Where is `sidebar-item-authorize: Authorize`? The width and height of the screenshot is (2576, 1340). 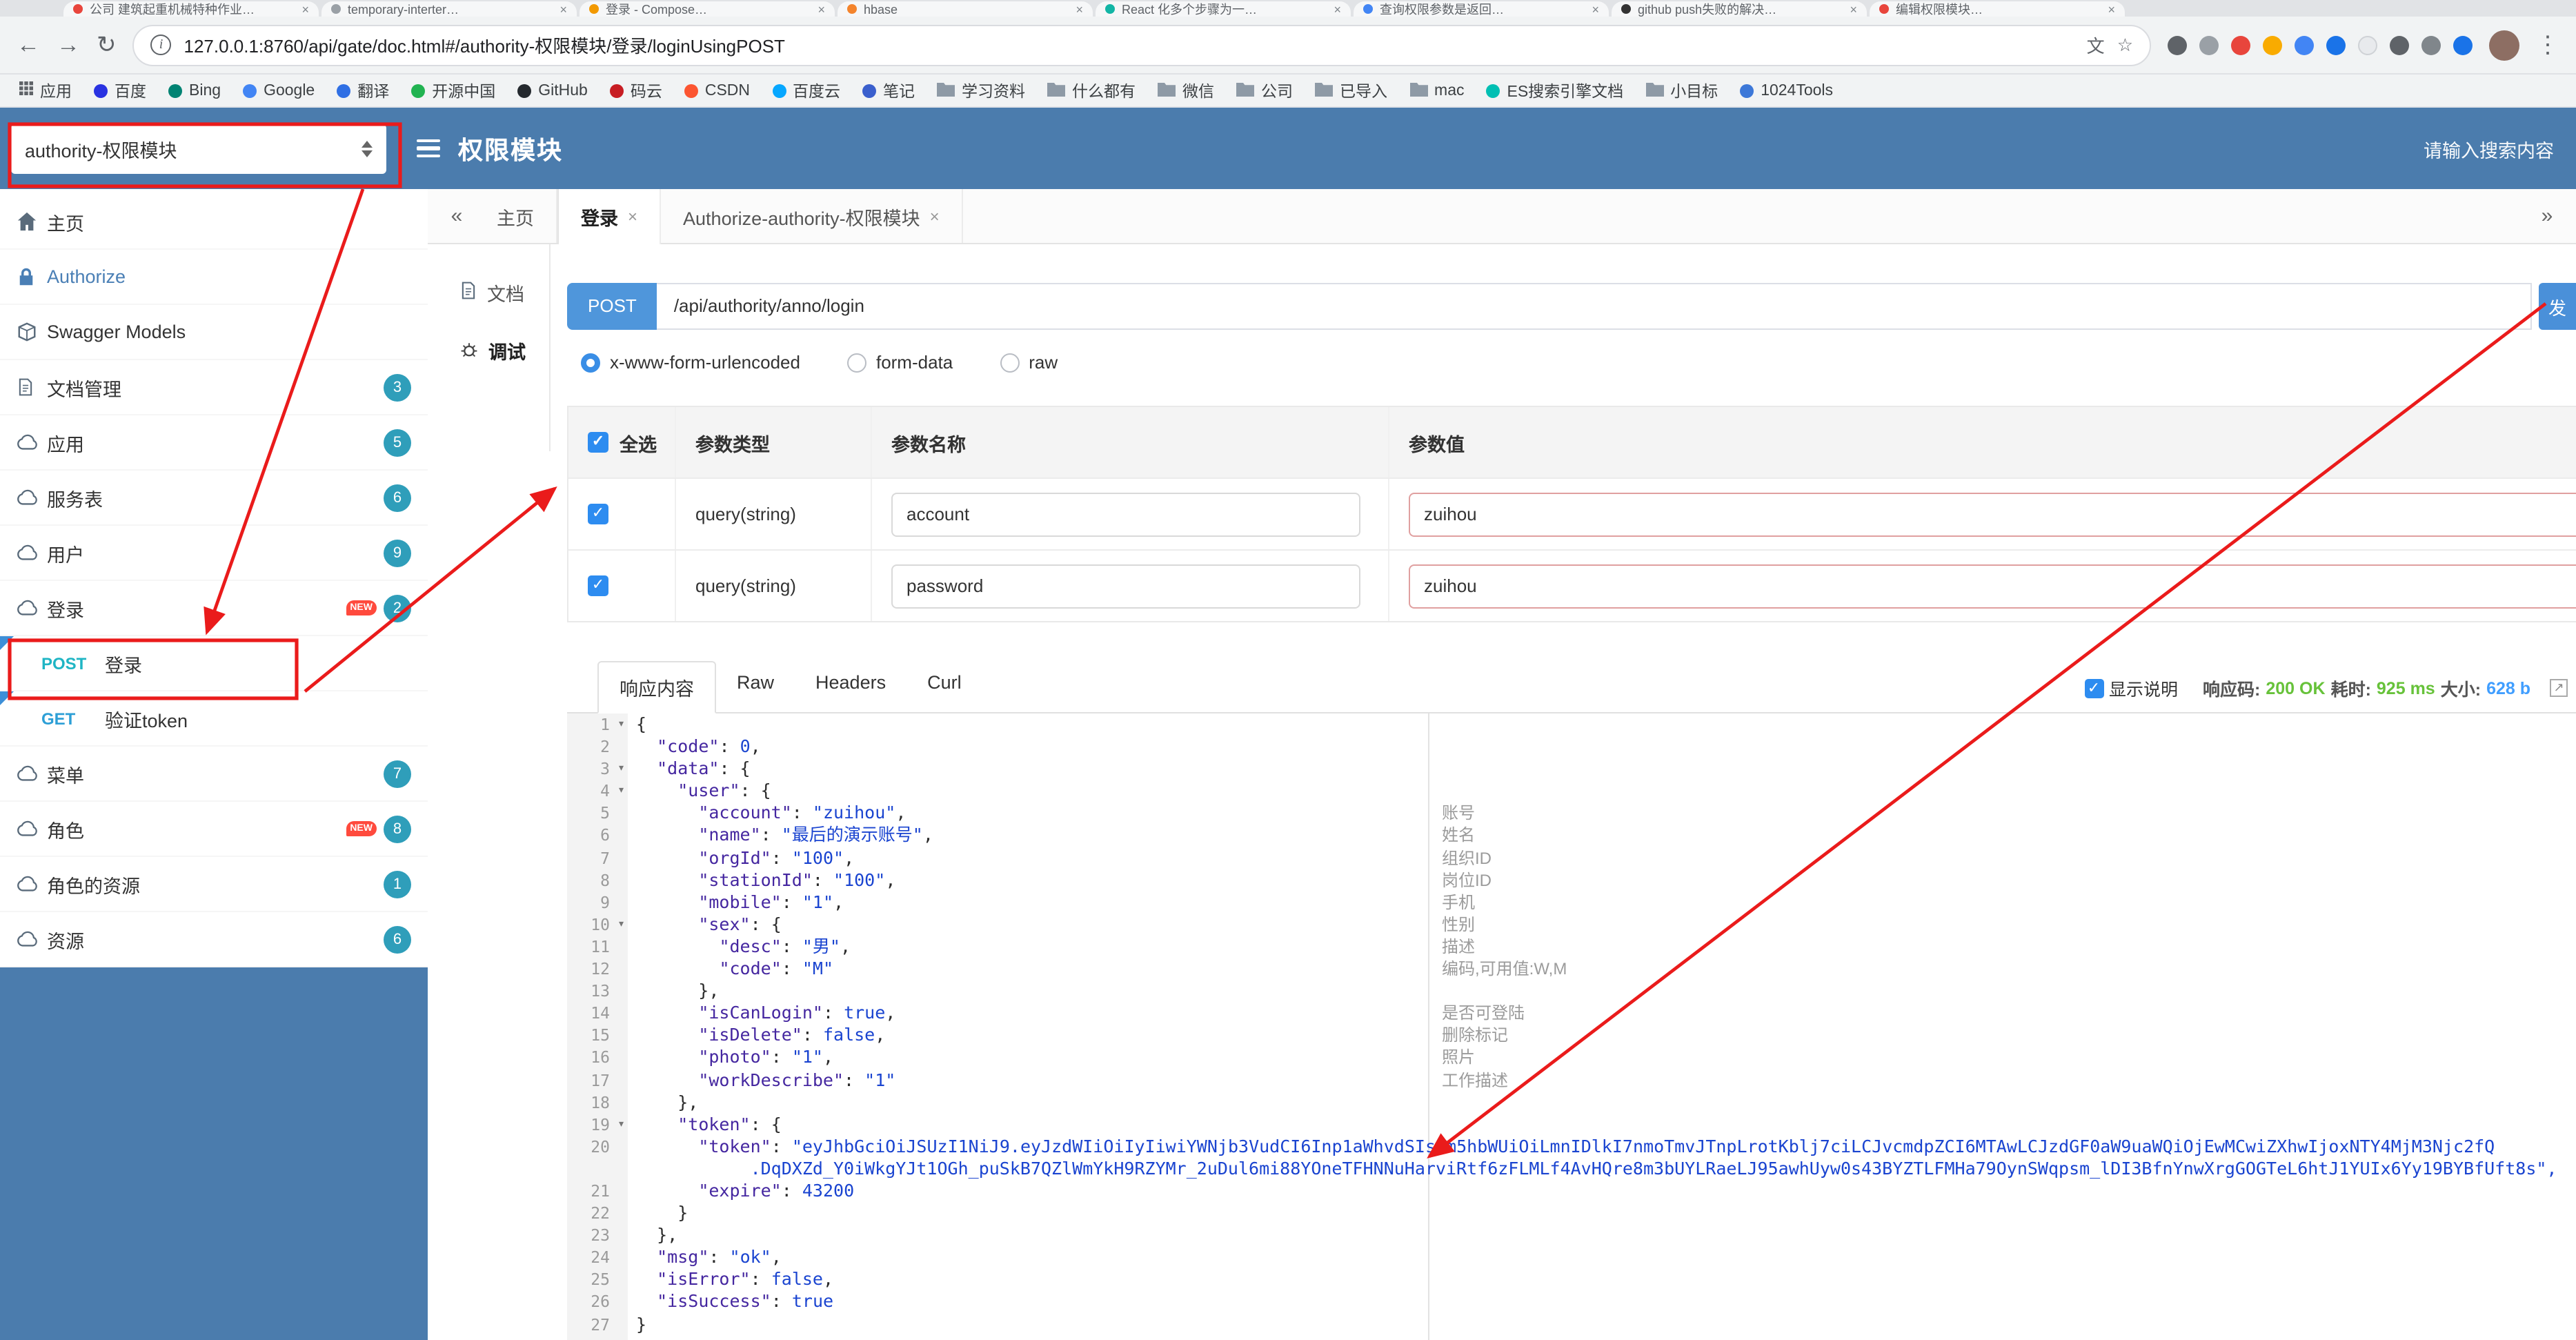
sidebar-item-authorize: Authorize is located at coordinates (214, 277).